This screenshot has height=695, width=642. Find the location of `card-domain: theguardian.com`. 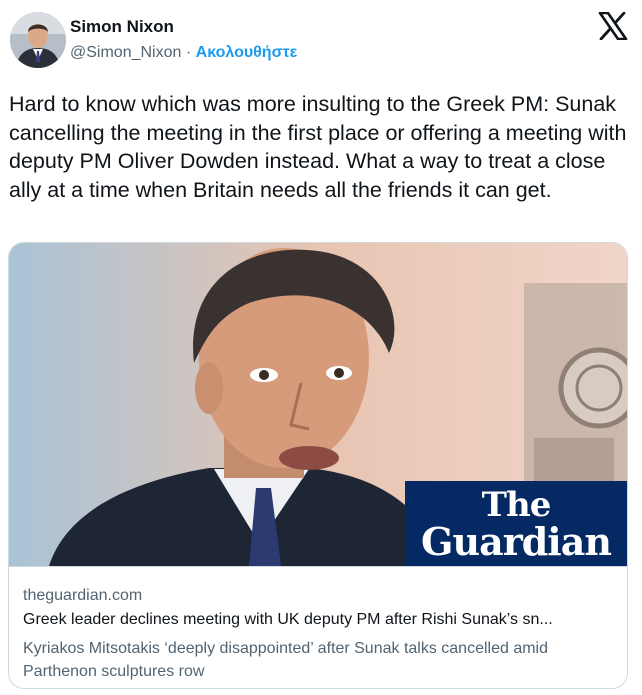

card-domain: theguardian.com is located at coordinates (83, 595).